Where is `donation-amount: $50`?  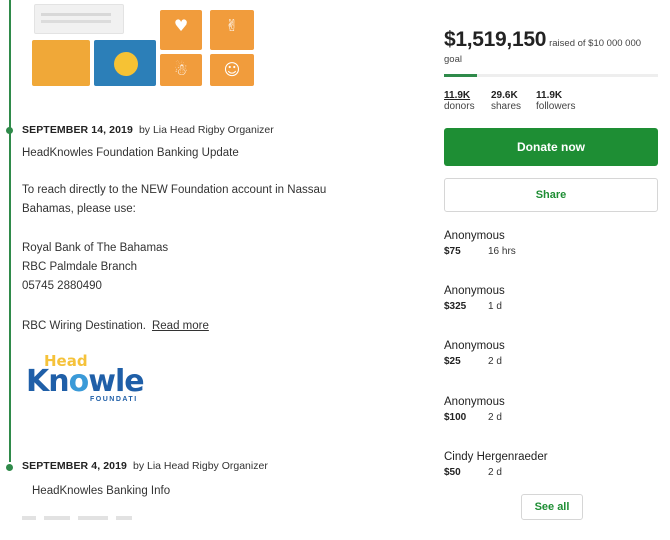
donation-amount: $50 is located at coordinates (452, 472).